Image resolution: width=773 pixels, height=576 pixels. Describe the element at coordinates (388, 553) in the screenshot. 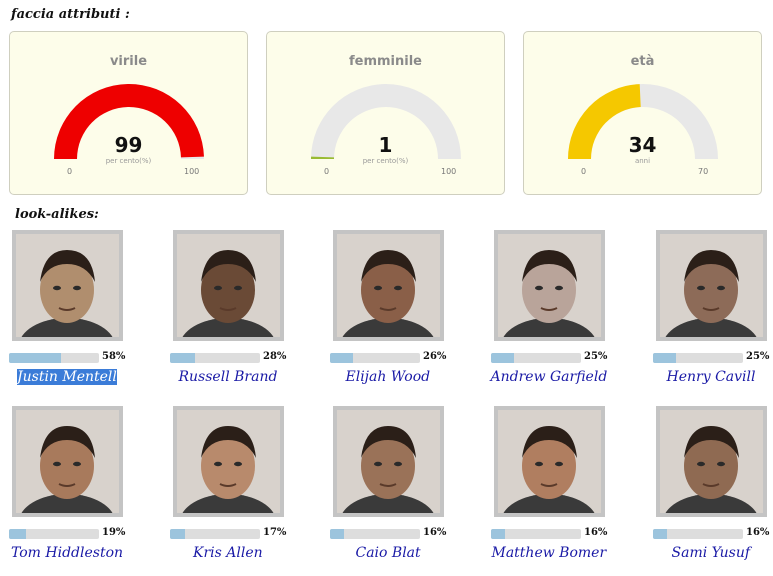

I see `lookalike-name-link: Caio Blat` at that location.